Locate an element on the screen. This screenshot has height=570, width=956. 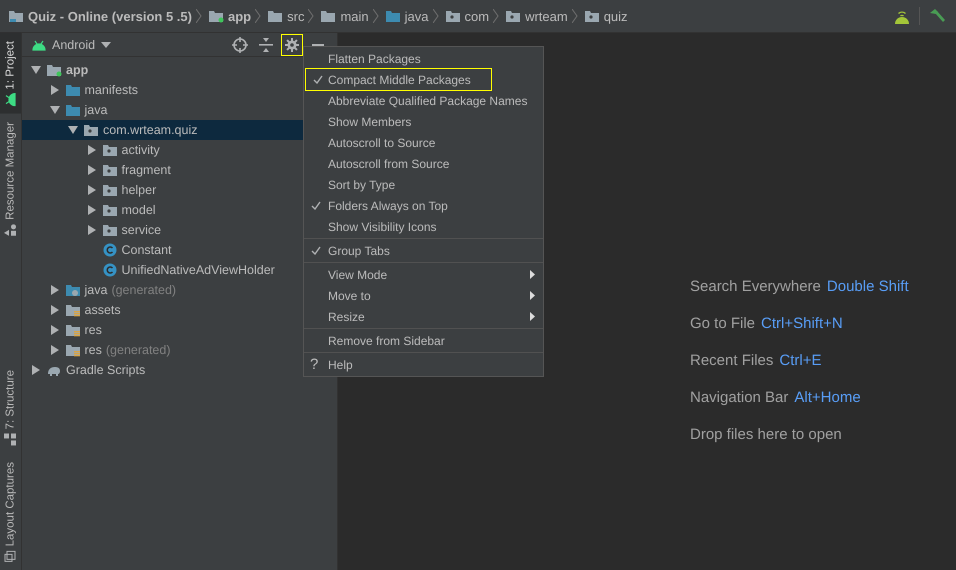
shortcut-text: Alt+Home is located at coordinates (827, 397).